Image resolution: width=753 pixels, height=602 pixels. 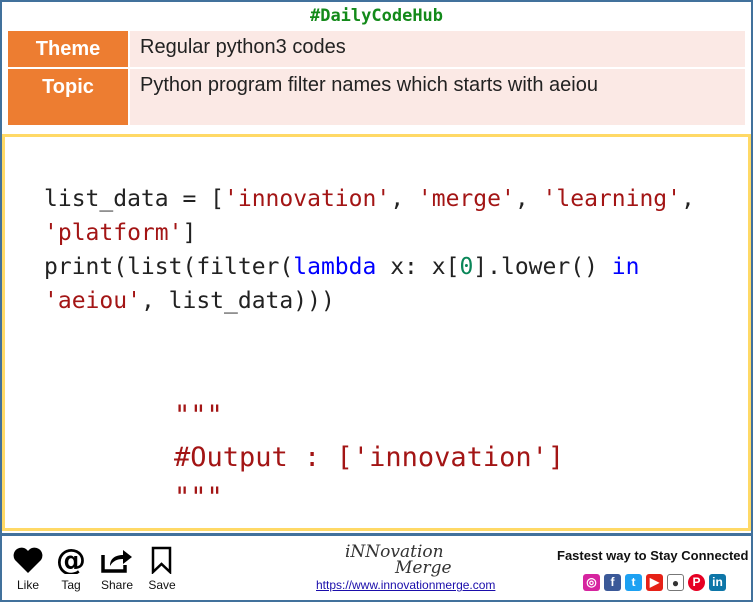 I want to click on code-string: 'learning', so click(x=612, y=199).